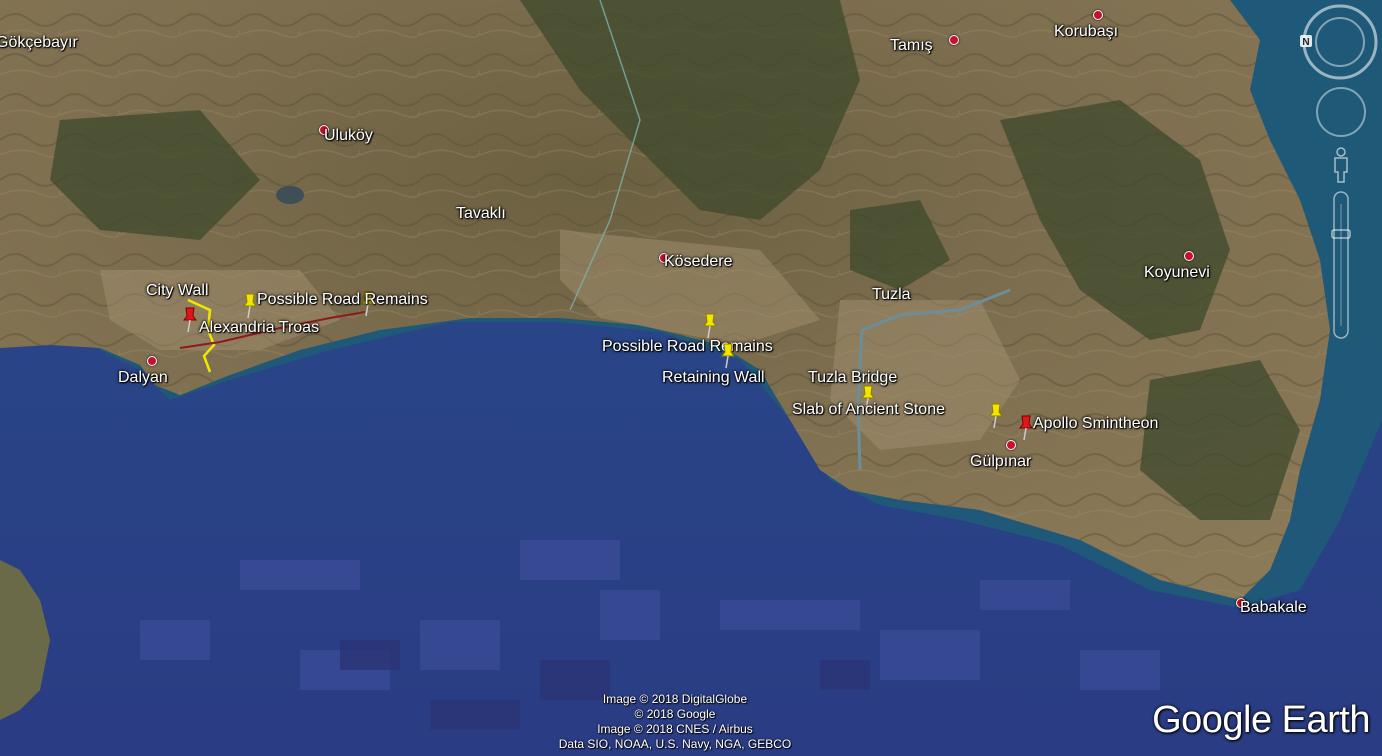 The height and width of the screenshot is (756, 1382). I want to click on google-earth-logo: Google Earth, so click(1261, 720).